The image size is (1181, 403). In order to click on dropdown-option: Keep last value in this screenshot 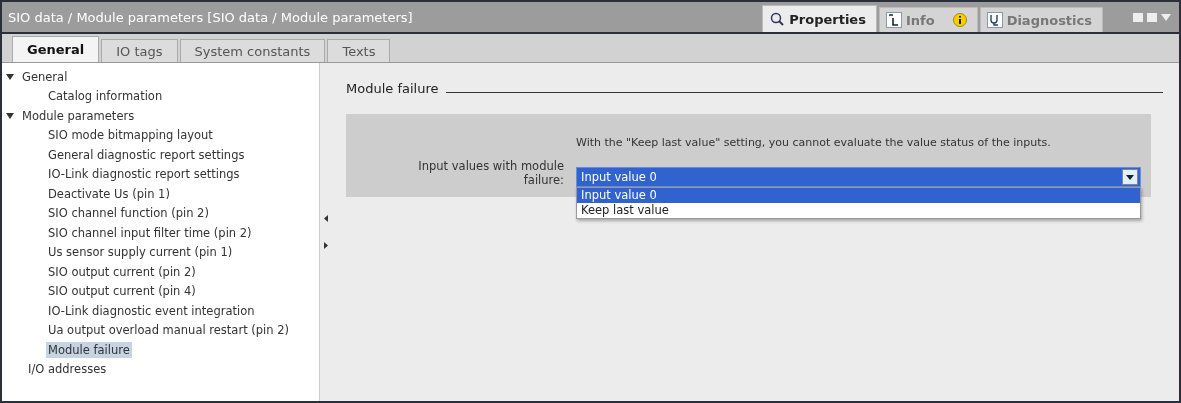, I will do `click(858, 210)`.